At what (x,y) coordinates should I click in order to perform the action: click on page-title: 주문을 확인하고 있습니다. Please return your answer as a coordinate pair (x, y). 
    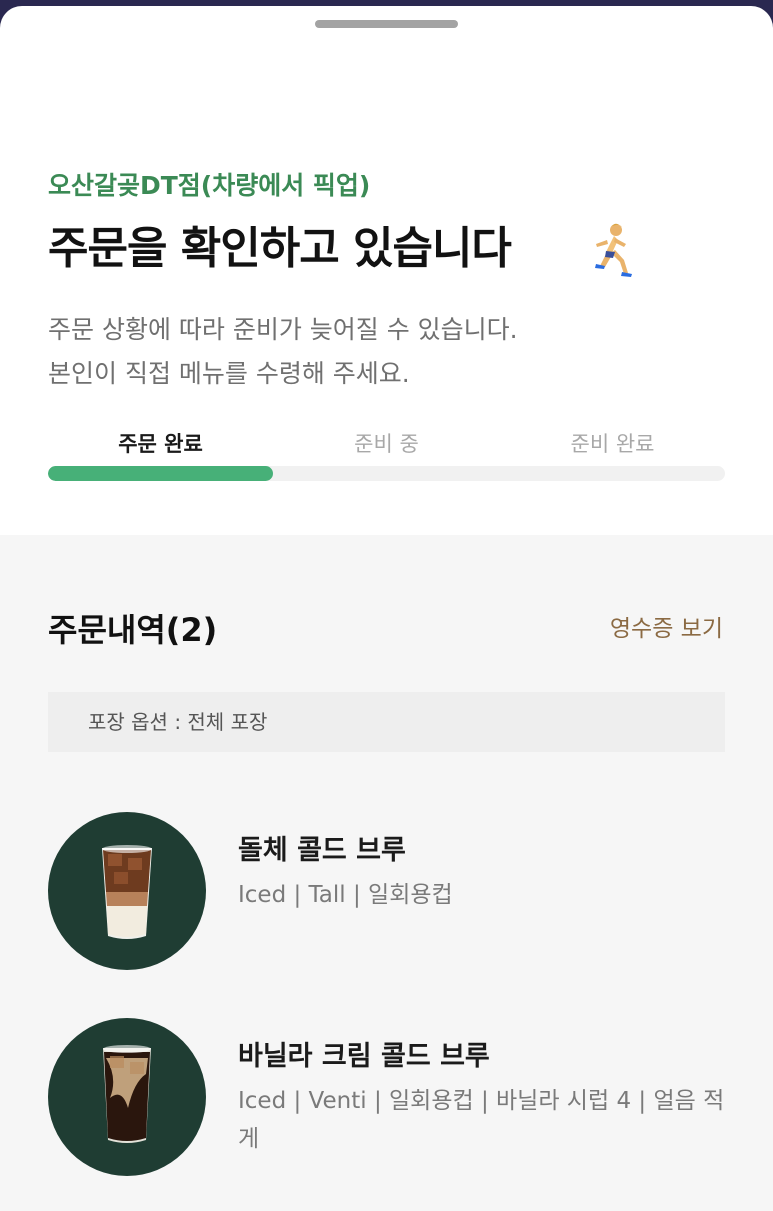
    Looking at the image, I should click on (280, 248).